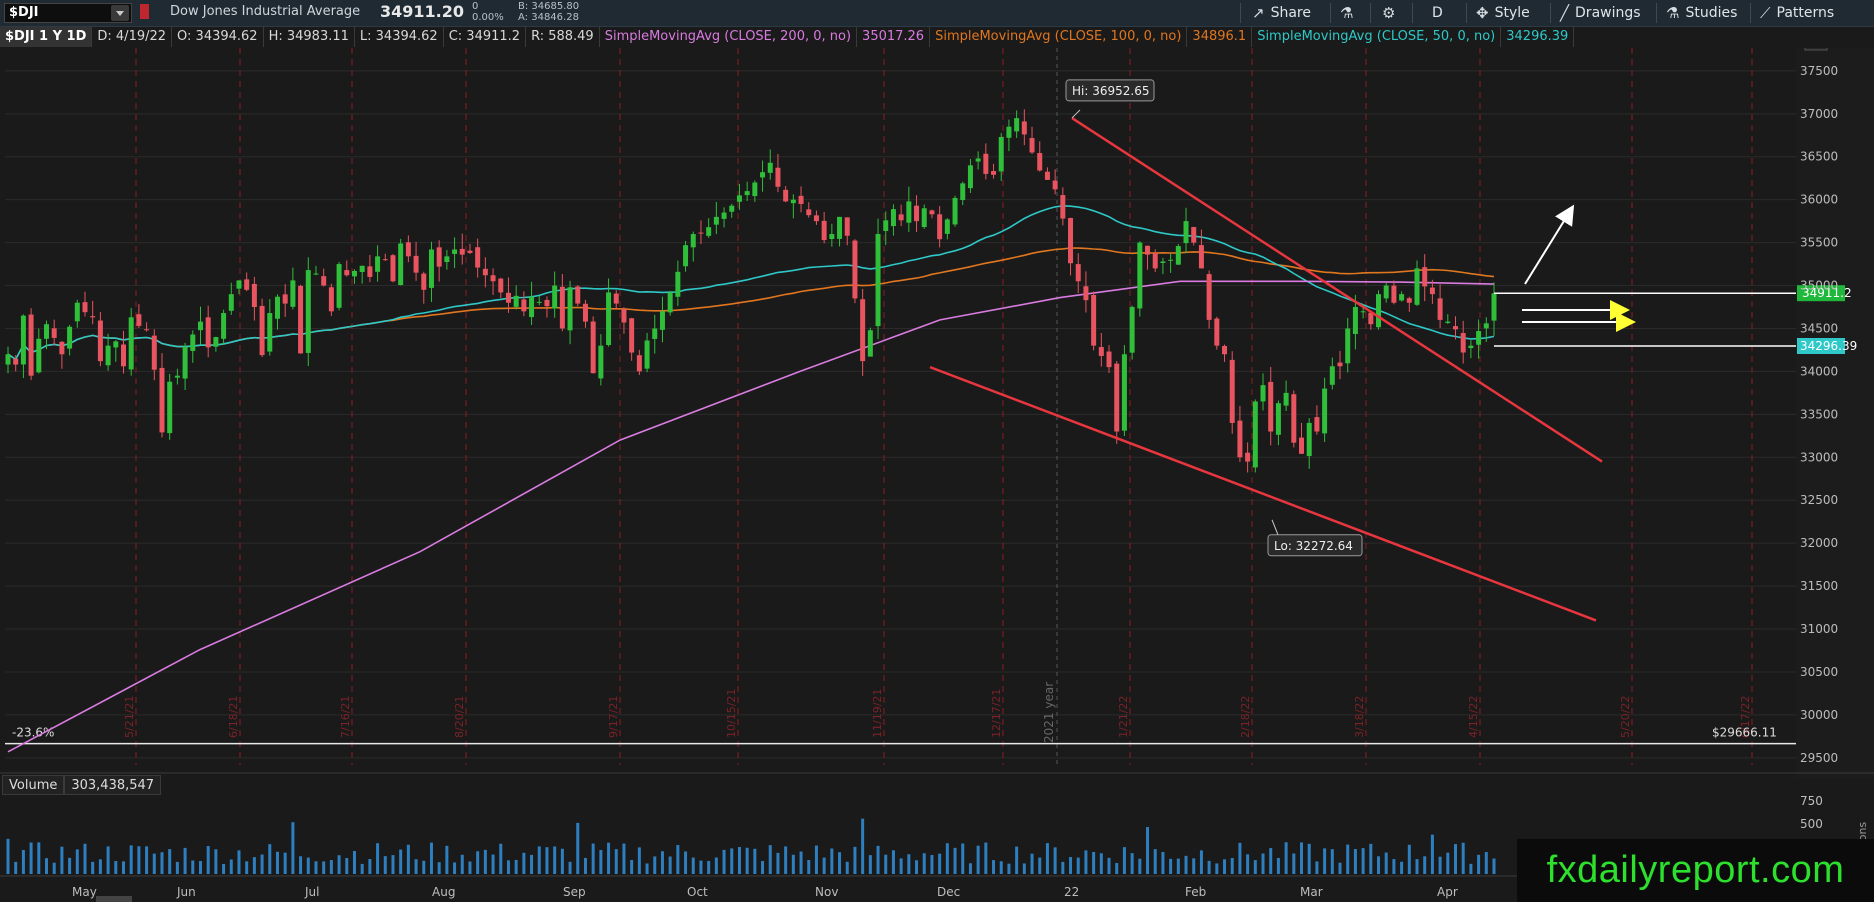 The height and width of the screenshot is (902, 1874). Describe the element at coordinates (1816, 49) in the screenshot. I see `drawing-tool-icon` at that location.